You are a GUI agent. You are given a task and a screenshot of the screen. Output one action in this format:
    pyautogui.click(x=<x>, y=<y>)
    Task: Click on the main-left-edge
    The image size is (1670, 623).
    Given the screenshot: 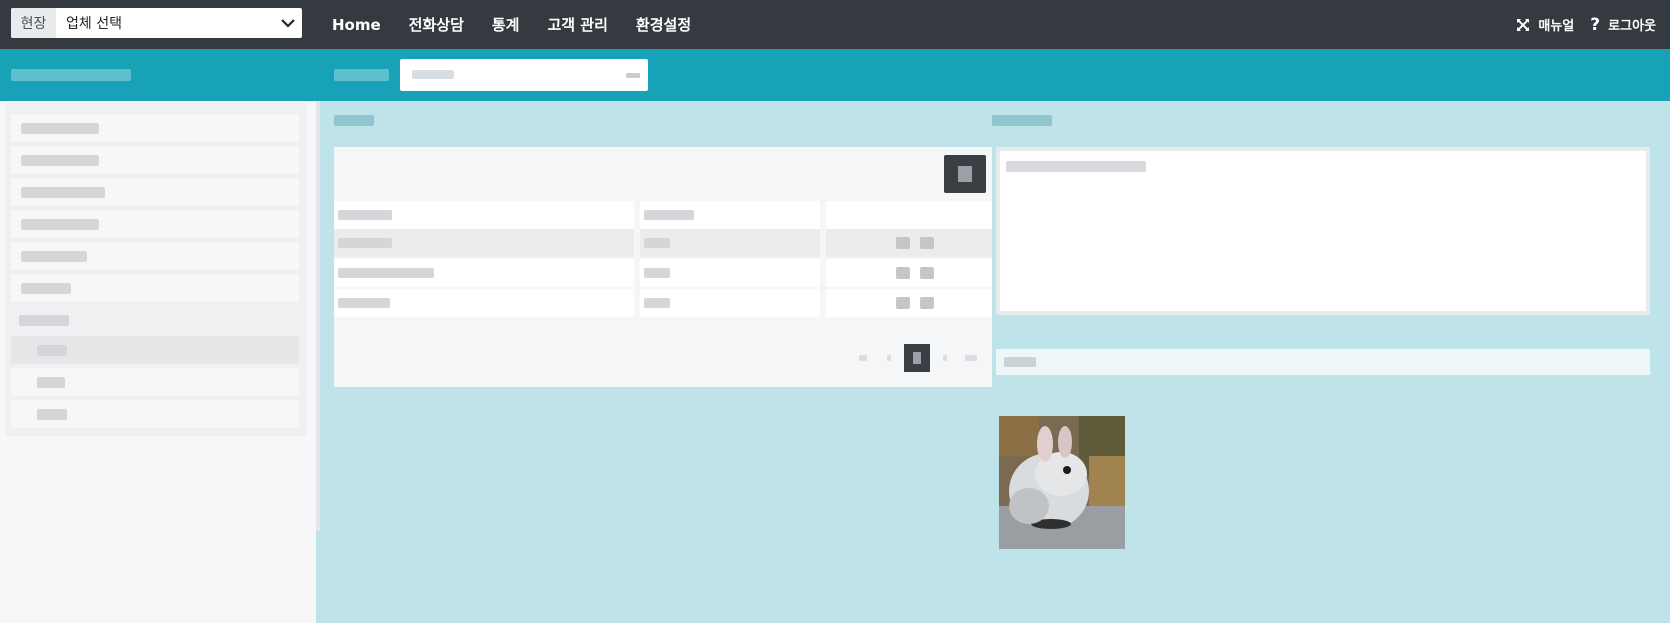 What is the action you would take?
    pyautogui.click(x=318, y=316)
    